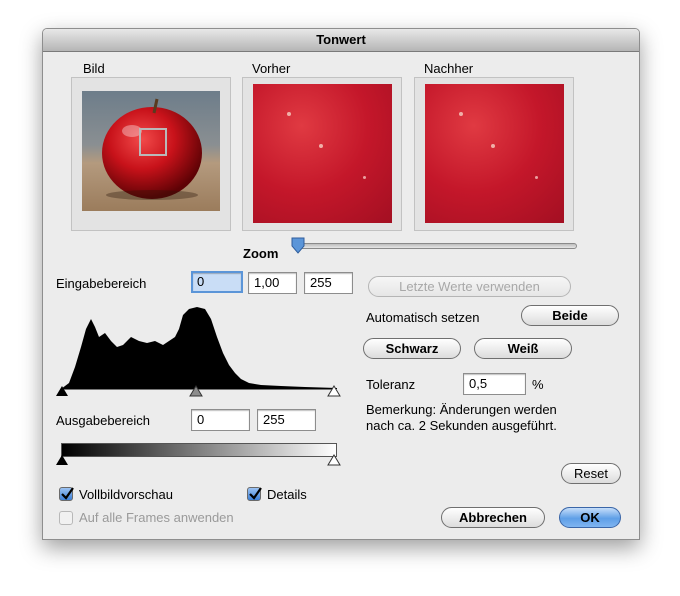 The width and height of the screenshot is (680, 596). Describe the element at coordinates (272, 283) in the screenshot. I see `input-gamma-field: 1,00` at that location.